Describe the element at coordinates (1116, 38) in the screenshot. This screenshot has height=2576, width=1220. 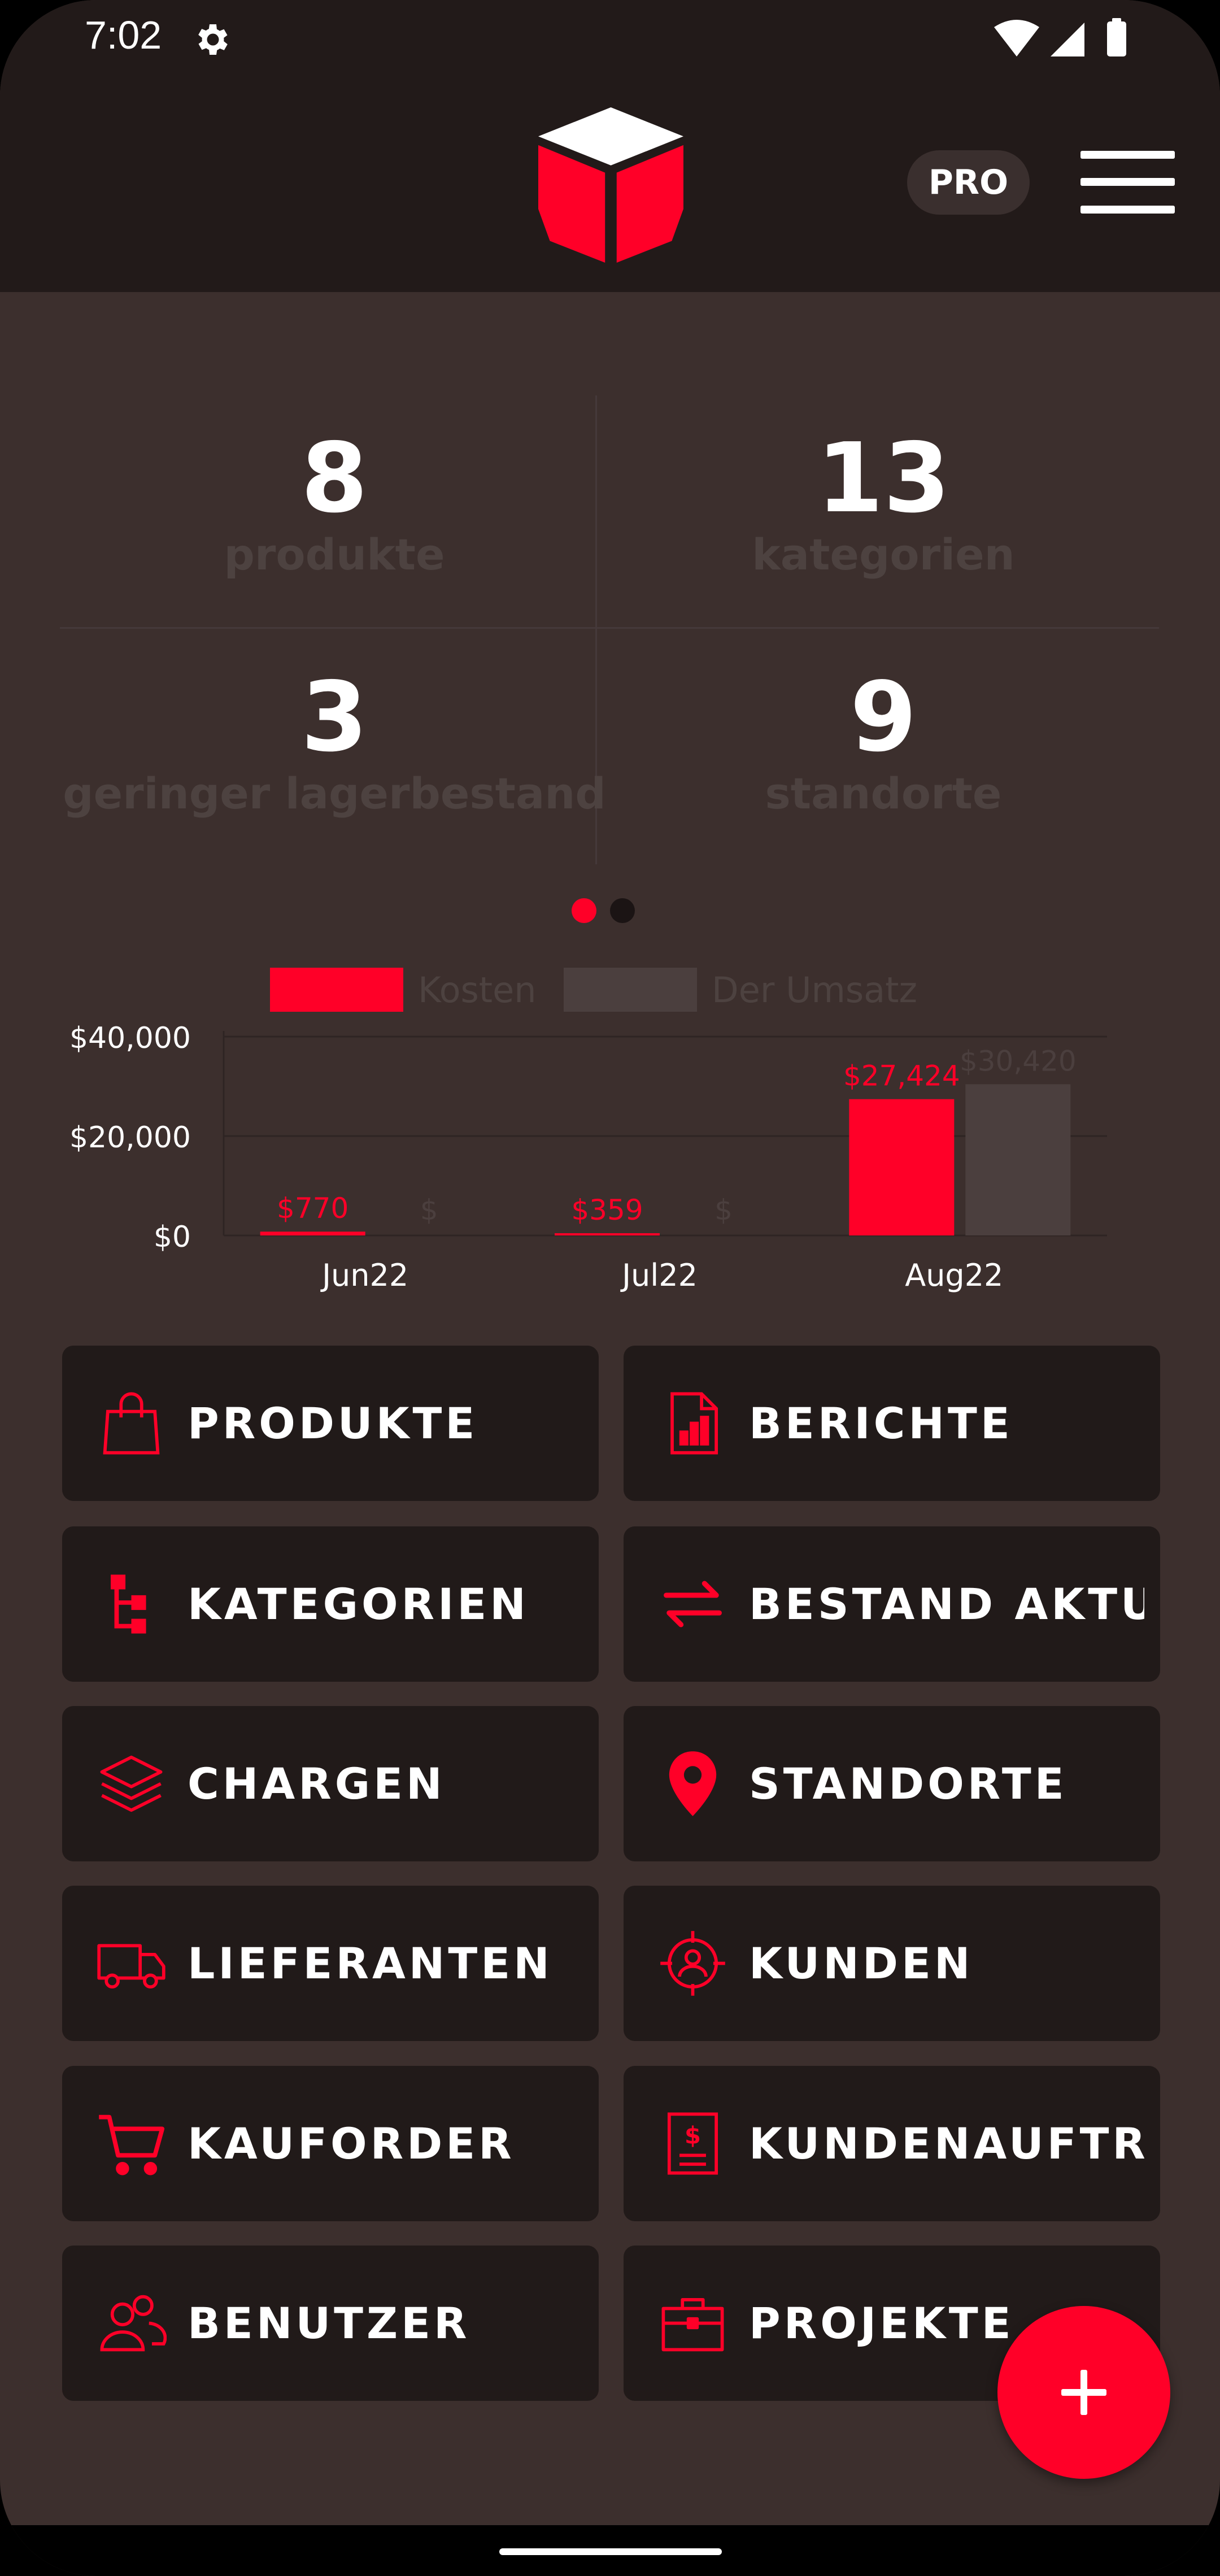
I see `battery-icon` at that location.